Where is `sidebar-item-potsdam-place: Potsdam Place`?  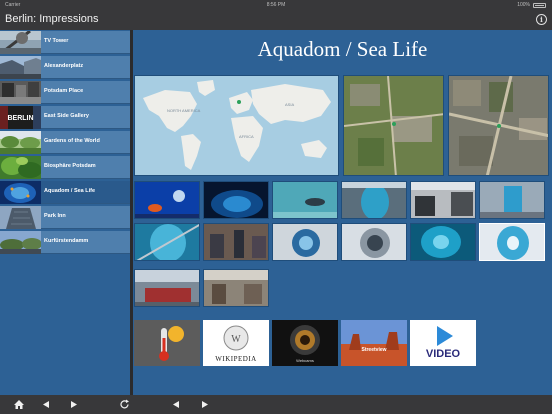 sidebar-item-potsdam-place: Potsdam Place is located at coordinates (65, 92).